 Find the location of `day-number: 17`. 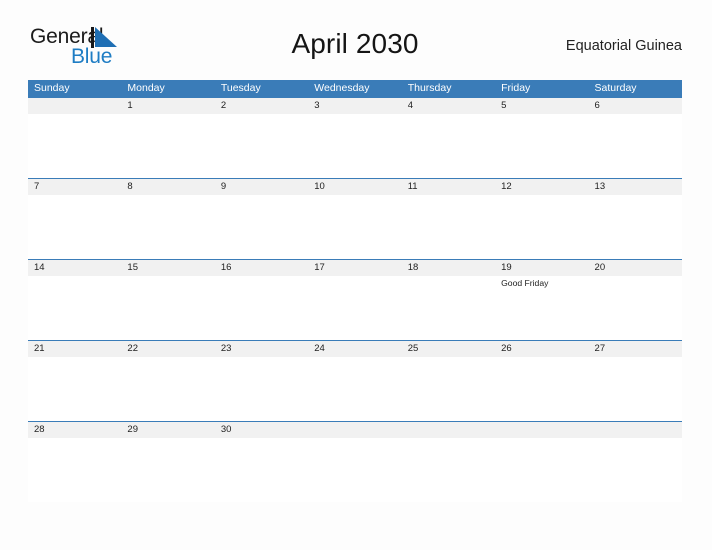

day-number: 17 is located at coordinates (355, 267).